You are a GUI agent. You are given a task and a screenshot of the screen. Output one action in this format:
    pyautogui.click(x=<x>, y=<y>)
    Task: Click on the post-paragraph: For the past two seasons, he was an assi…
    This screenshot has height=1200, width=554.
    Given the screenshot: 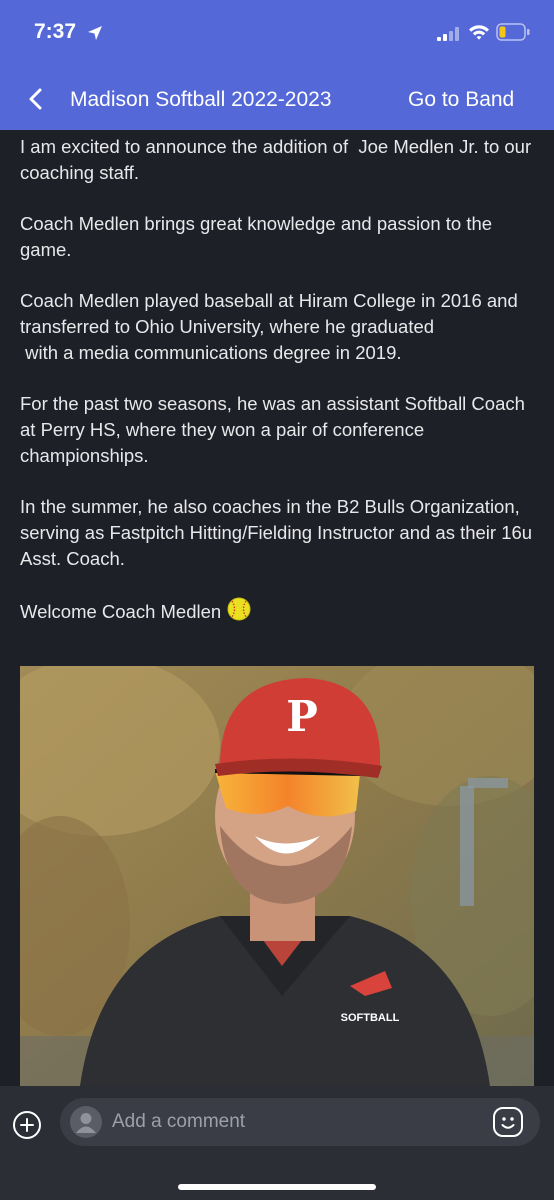 What is the action you would take?
    pyautogui.click(x=275, y=429)
    